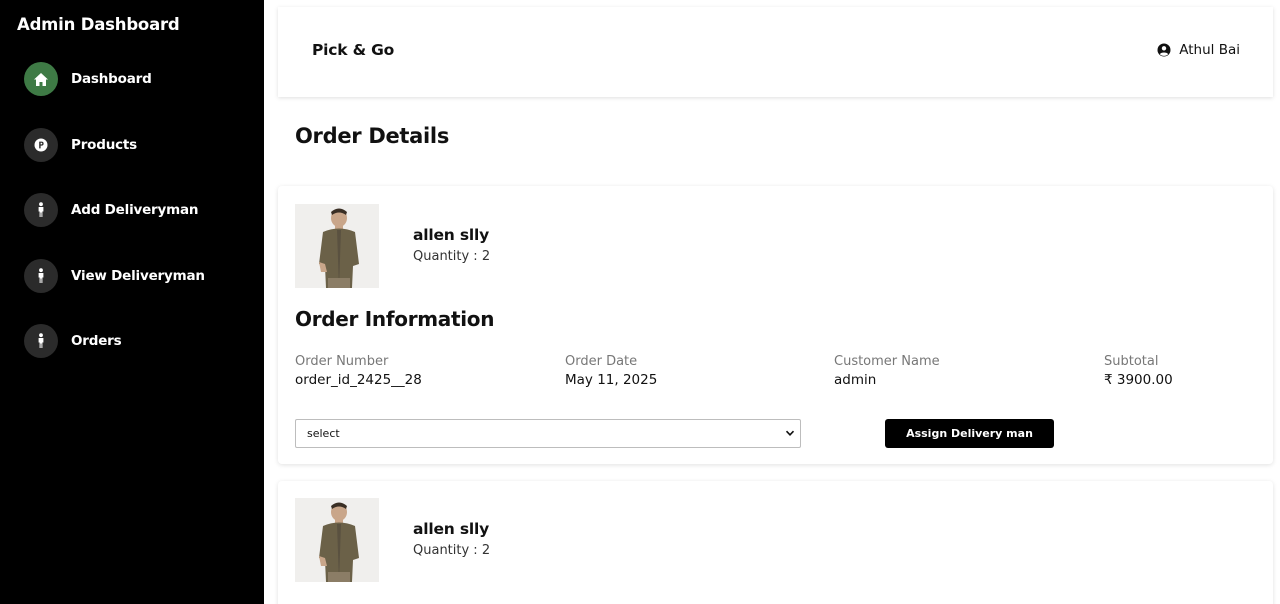 The height and width of the screenshot is (604, 1280). I want to click on order-number-label: Order Number, so click(342, 361).